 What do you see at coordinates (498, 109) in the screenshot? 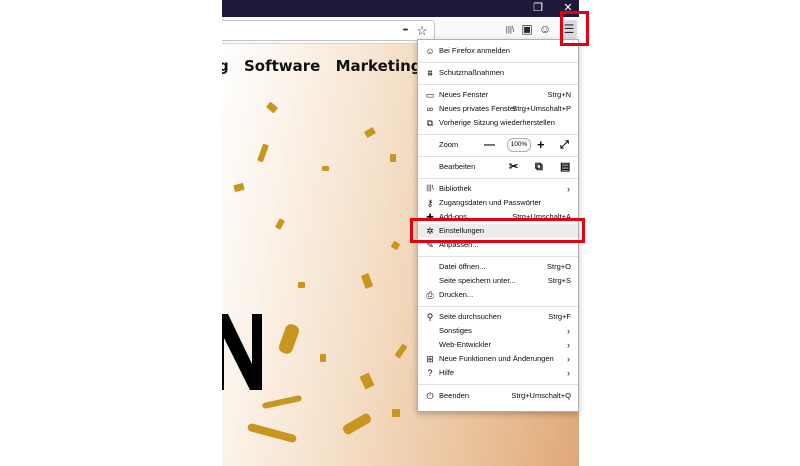
I see `menu-item-new-private-window: ∞ Neues privates Fenster Strg+Umschalt+P` at bounding box center [498, 109].